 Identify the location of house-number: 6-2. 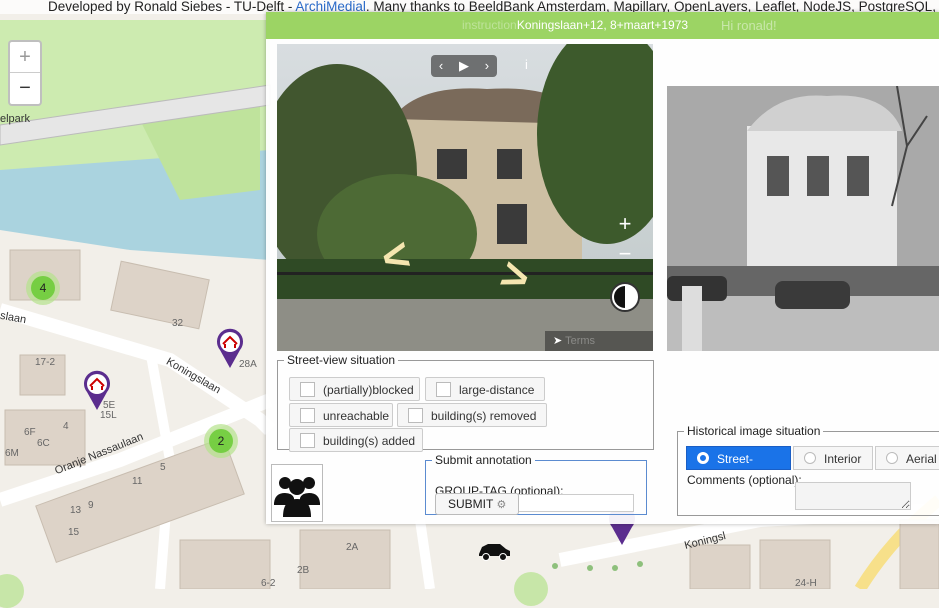
(268, 583).